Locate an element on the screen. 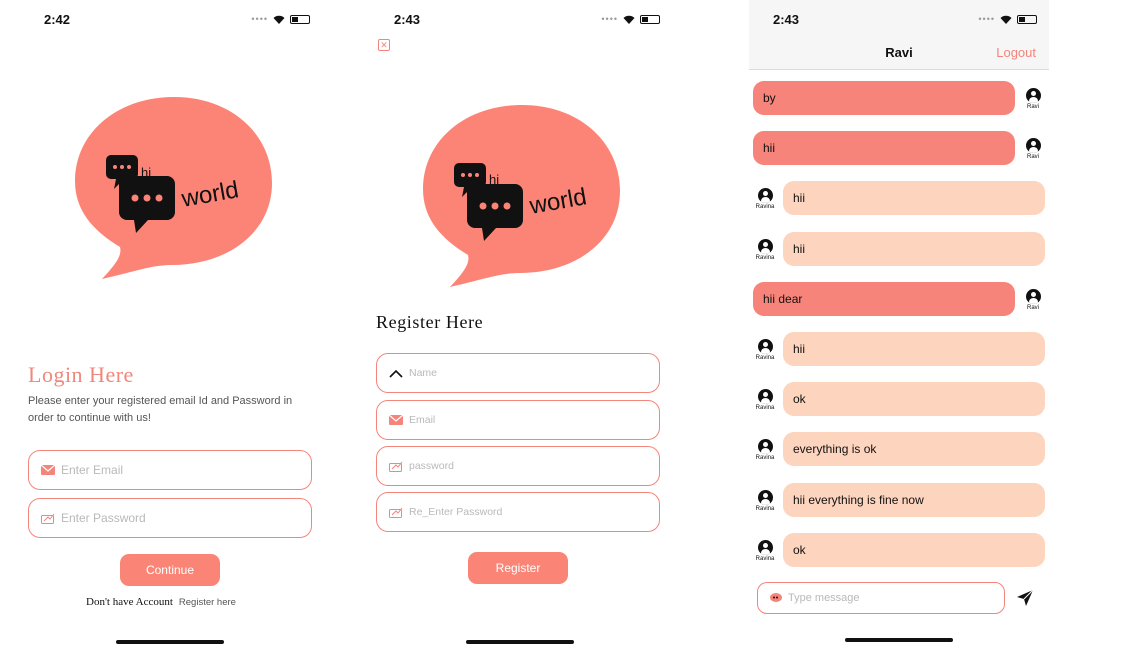 Image resolution: width=1139 pixels, height=652 pixels. password-placeholder: Enter Password is located at coordinates (103, 518).